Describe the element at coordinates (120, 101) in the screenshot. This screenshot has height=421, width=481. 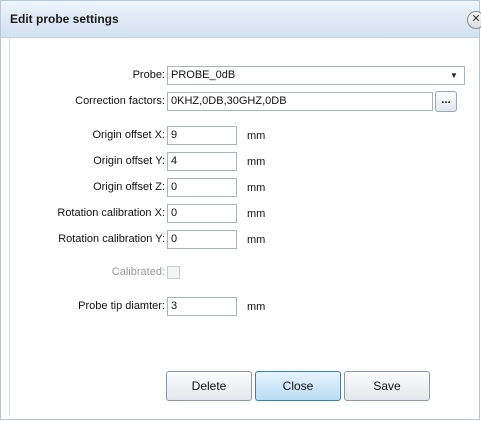
I see `correction-factors-label: Correction factors:` at that location.